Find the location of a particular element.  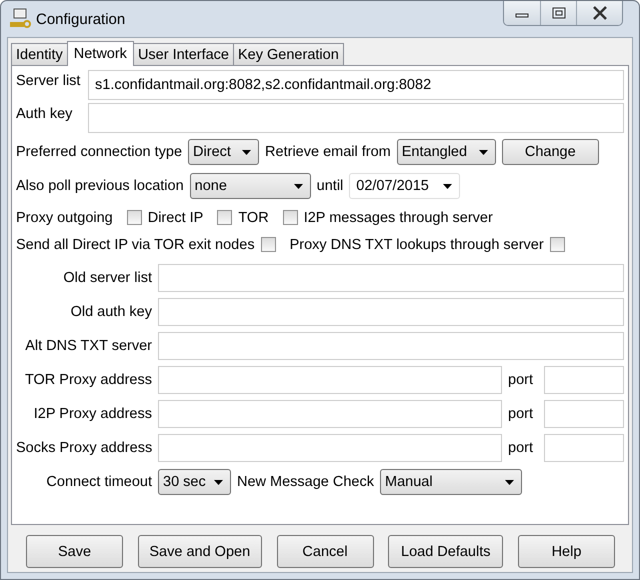

minimize-button is located at coordinates (522, 13).